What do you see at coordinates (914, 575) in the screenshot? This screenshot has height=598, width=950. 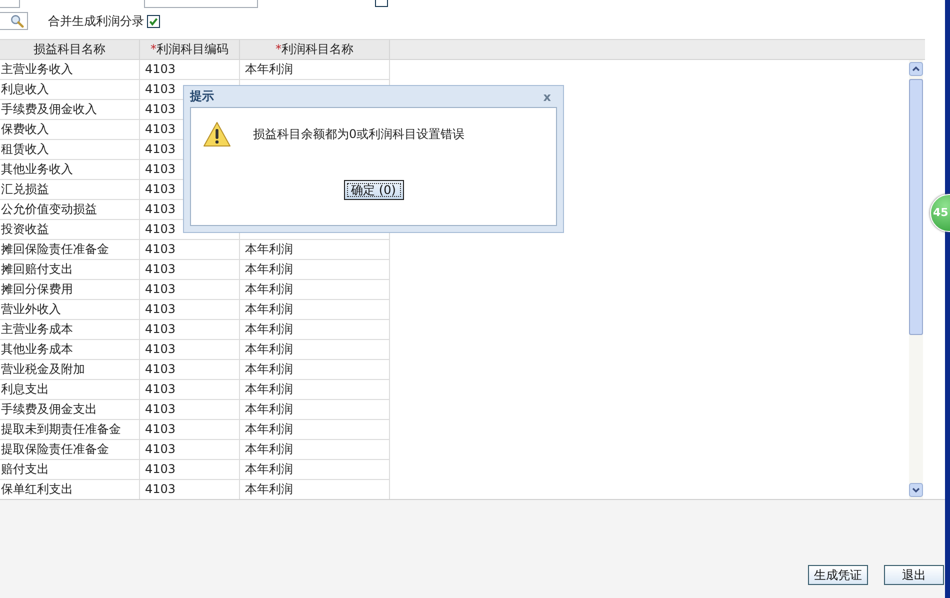 I see `action-button: 退出` at bounding box center [914, 575].